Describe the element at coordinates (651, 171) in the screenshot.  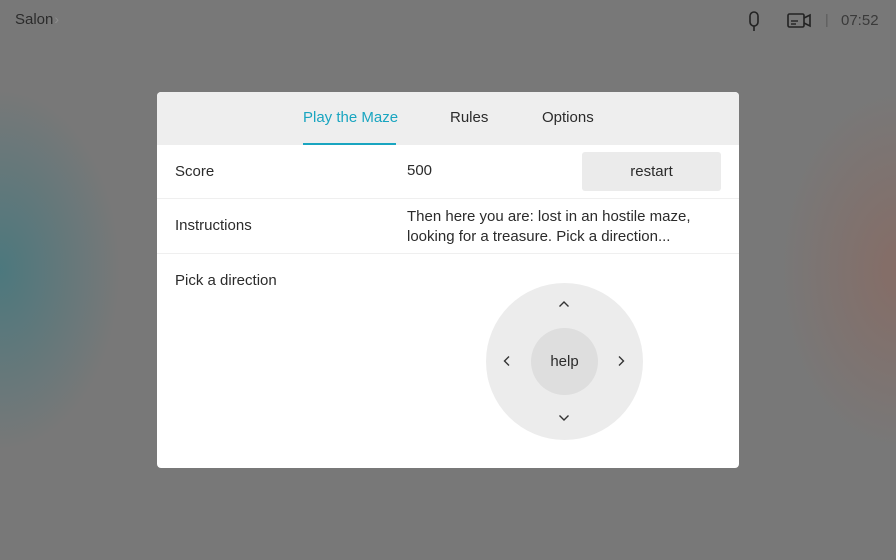
I see `restart-button: restart` at that location.